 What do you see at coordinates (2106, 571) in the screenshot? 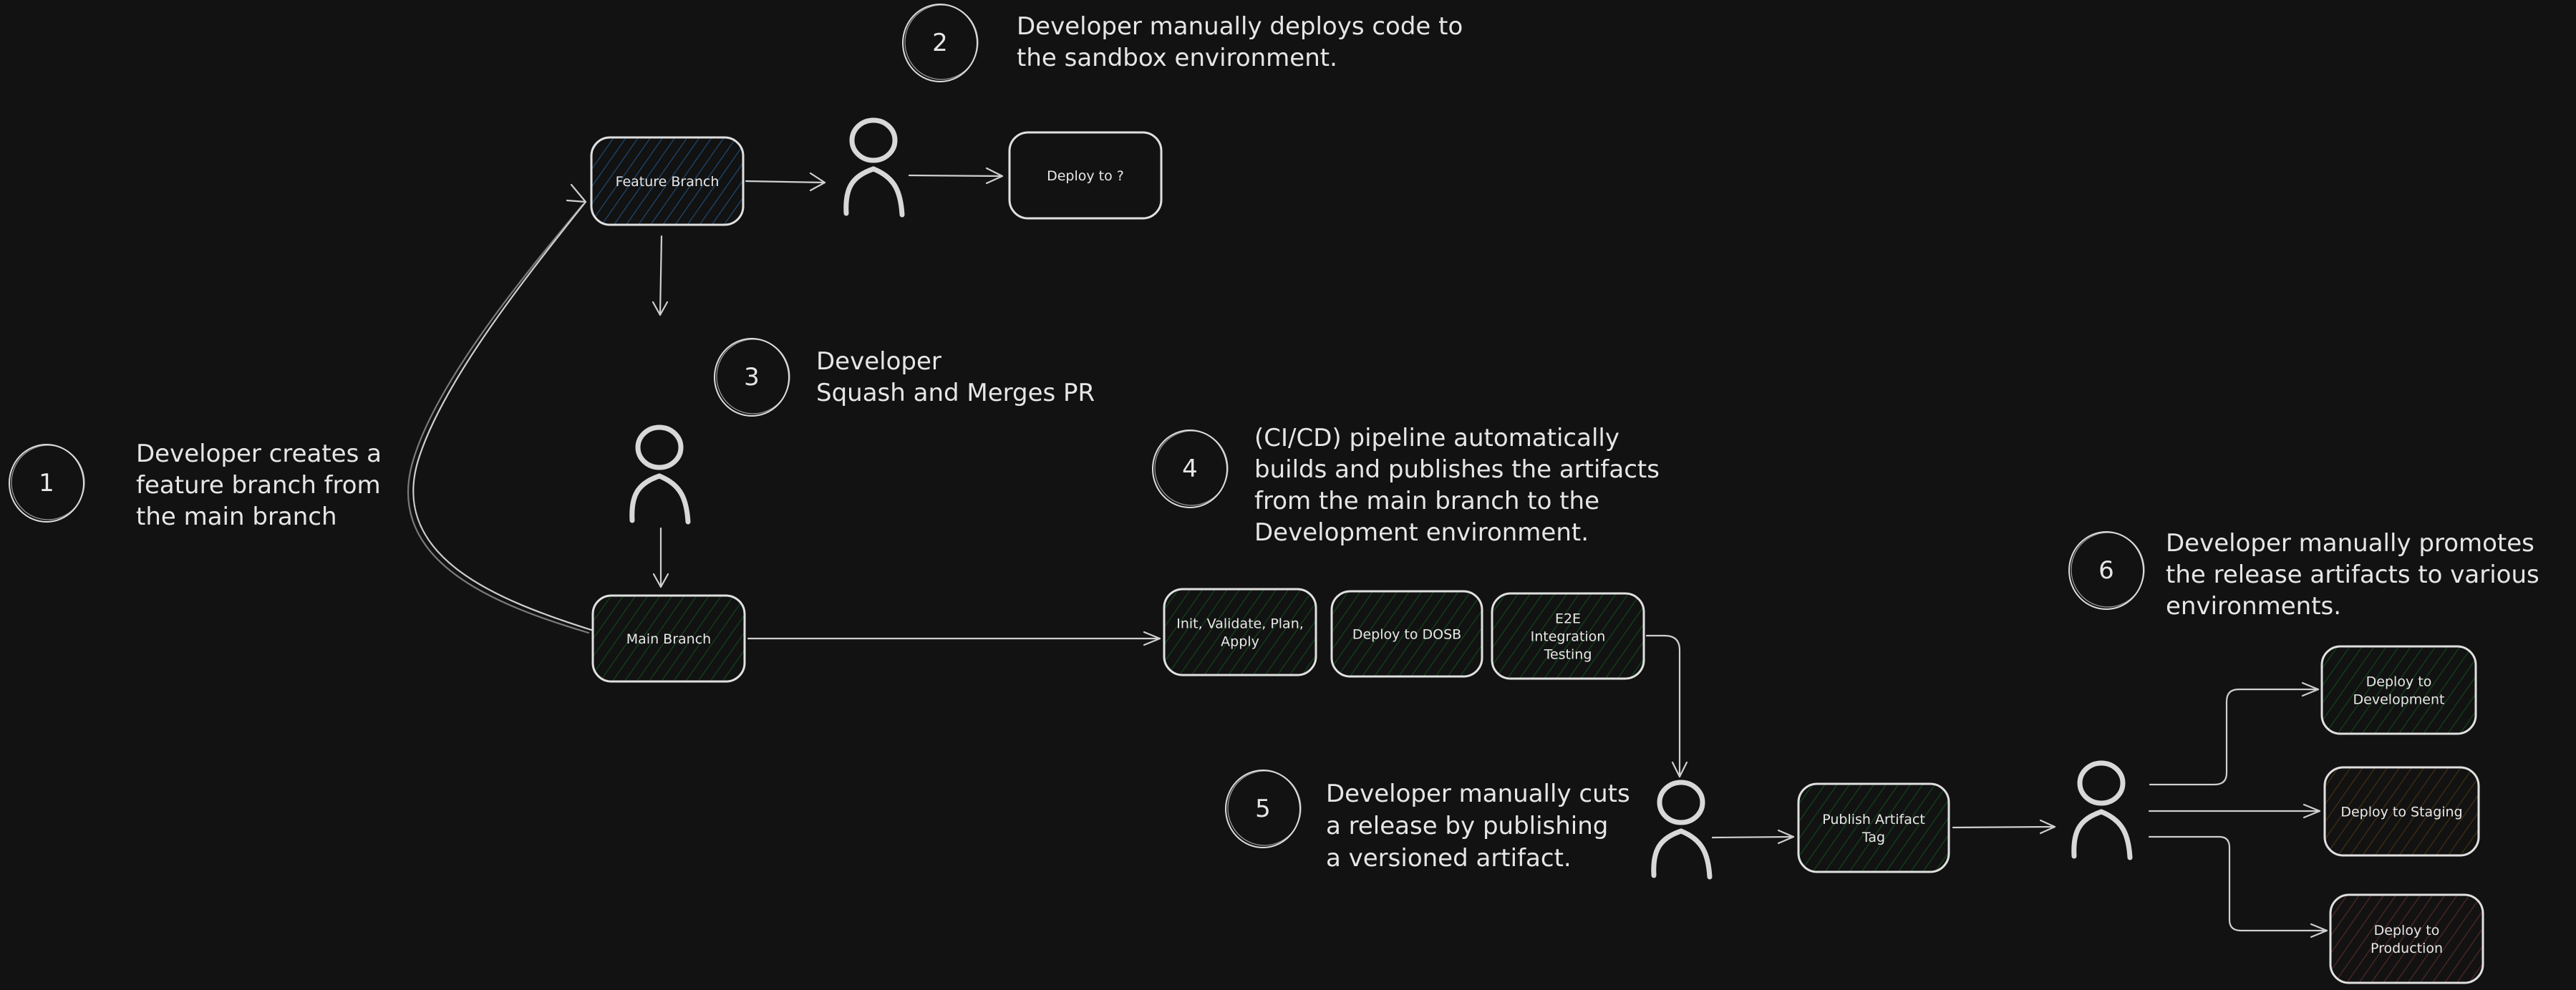
I see `step-number: 6` at bounding box center [2106, 571].